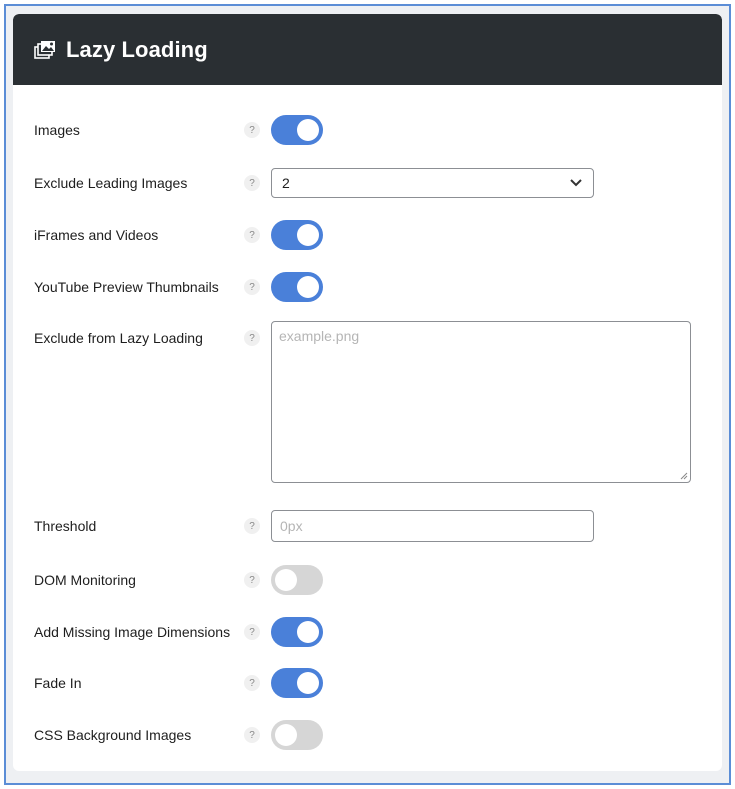 Image resolution: width=735 pixels, height=789 pixels. I want to click on setting-row-threshold: Threshold ? 0px, so click(367, 526).